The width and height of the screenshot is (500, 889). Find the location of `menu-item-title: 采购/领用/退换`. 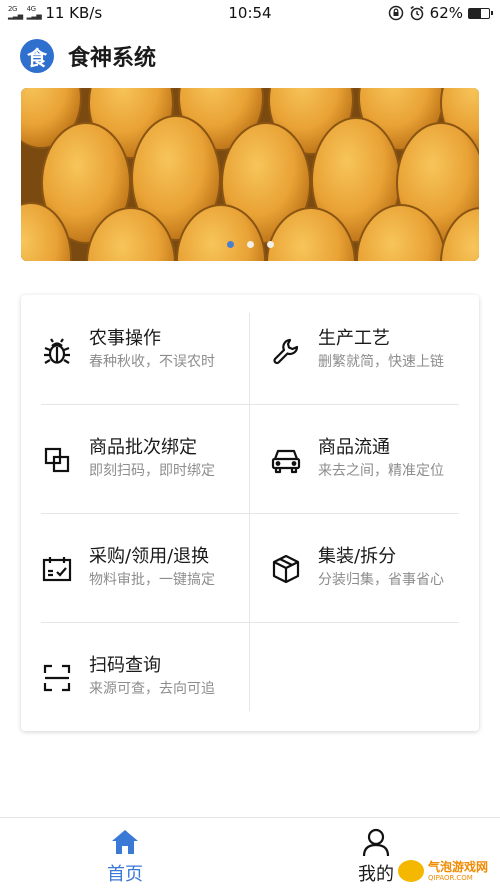

menu-item-title: 采购/领用/退换 is located at coordinates (149, 556).